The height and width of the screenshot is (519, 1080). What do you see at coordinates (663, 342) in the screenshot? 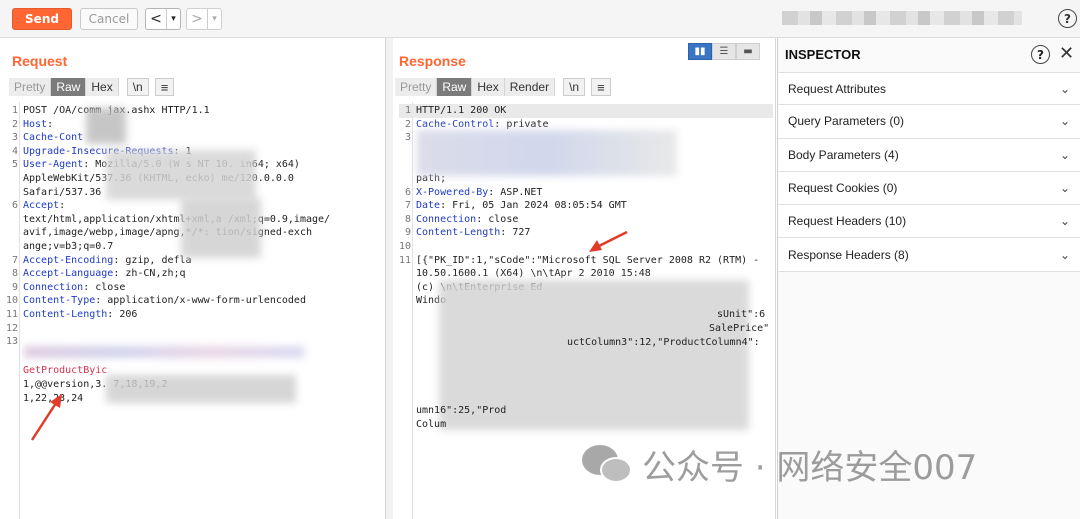
I see `response-frag-column: uctColumn3":12,"ProductColumn4":` at bounding box center [663, 342].